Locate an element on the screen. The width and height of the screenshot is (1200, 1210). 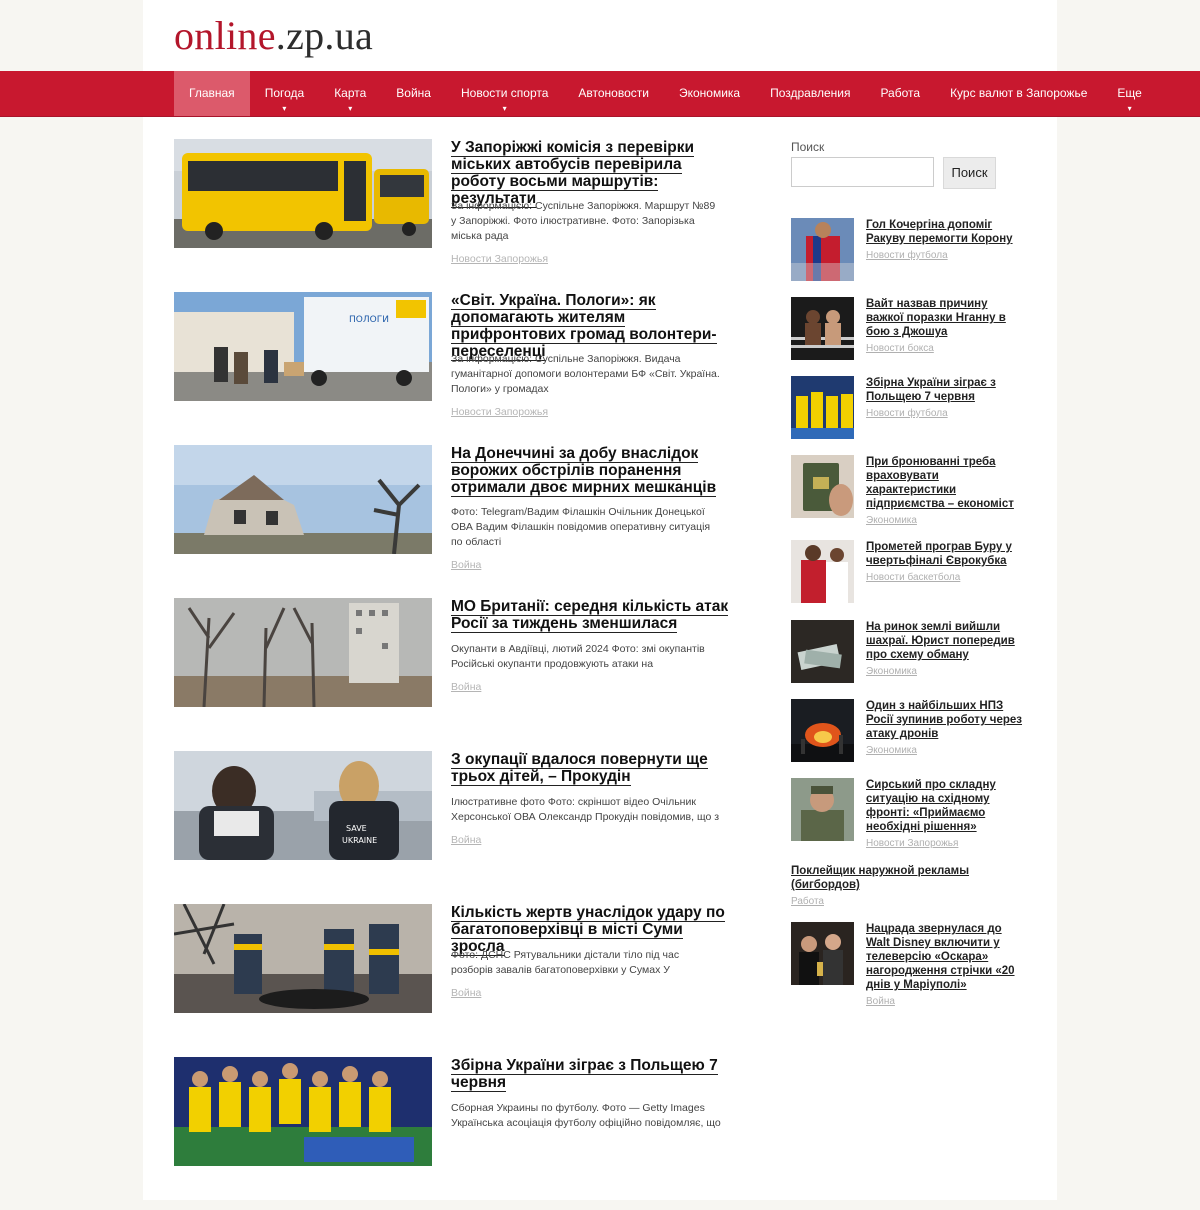
sidebar-category-link: Новости баскетбола is located at coordinates (913, 577).